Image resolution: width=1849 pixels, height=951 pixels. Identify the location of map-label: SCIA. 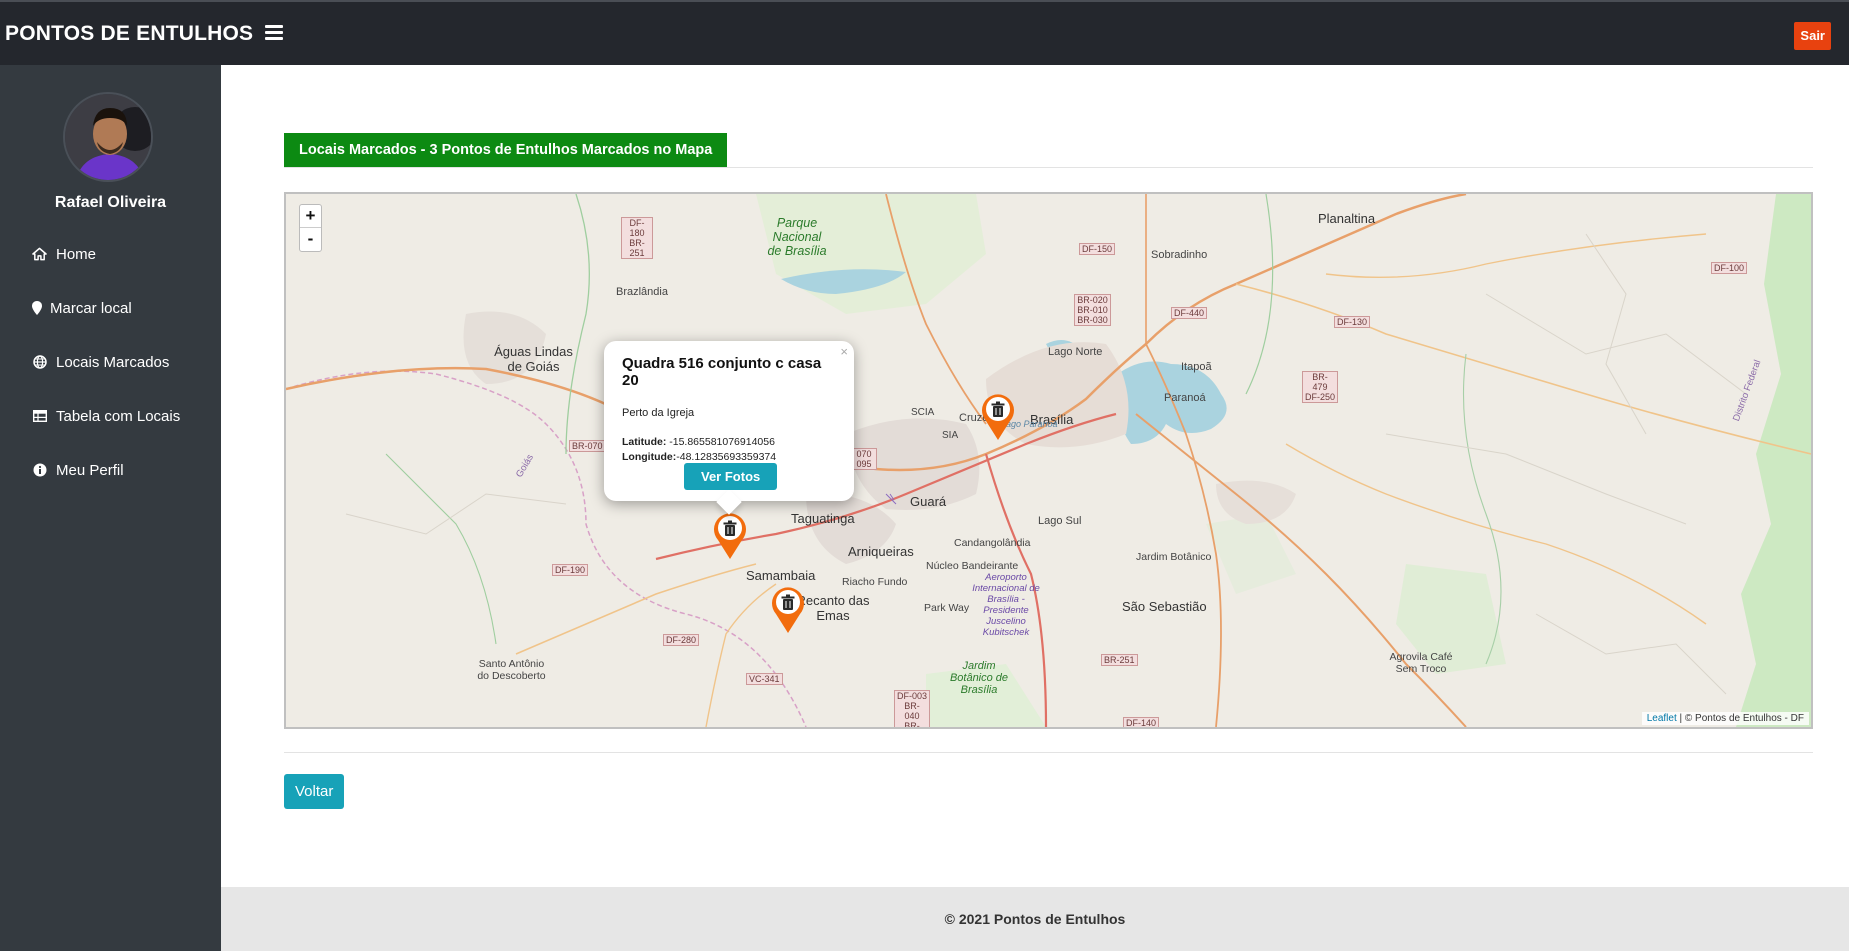
(923, 412).